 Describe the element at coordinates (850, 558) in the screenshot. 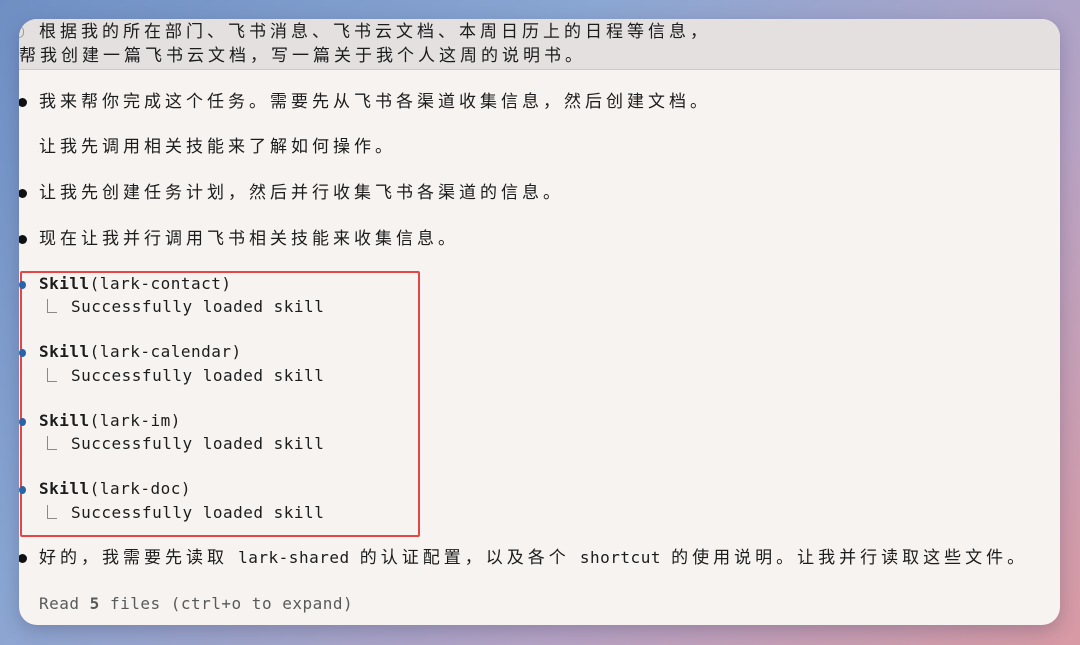

I see `final-text-part: 的使用说明。让我并行读取这些文件。` at that location.